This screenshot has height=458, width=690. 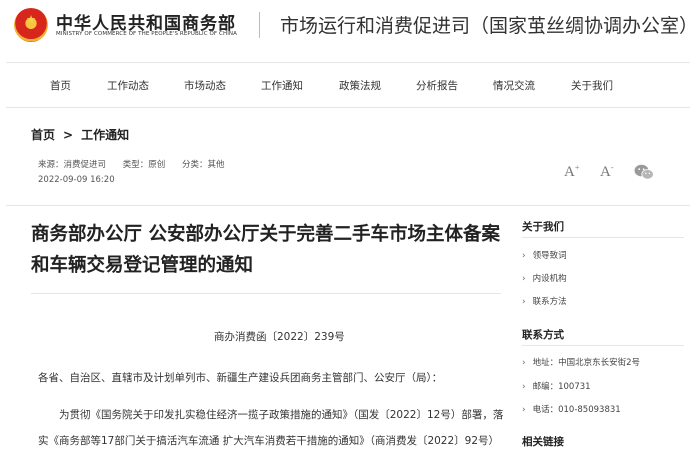 I want to click on breadcrumb-home: 首页, so click(x=43, y=135).